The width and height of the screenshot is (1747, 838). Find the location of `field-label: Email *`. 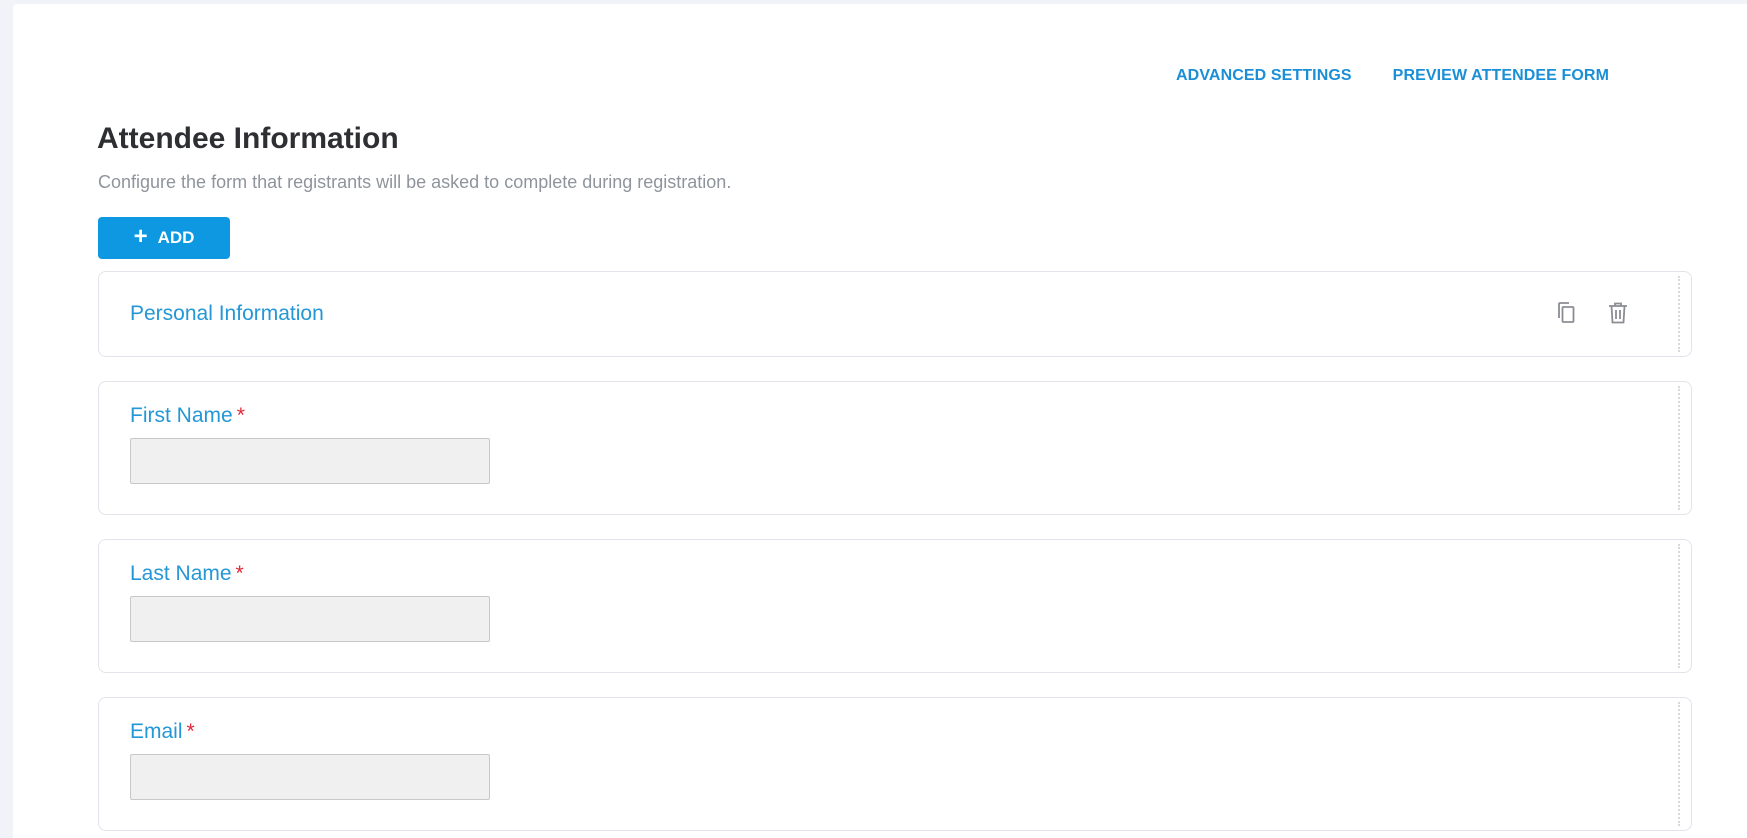

field-label: Email * is located at coordinates (162, 731).